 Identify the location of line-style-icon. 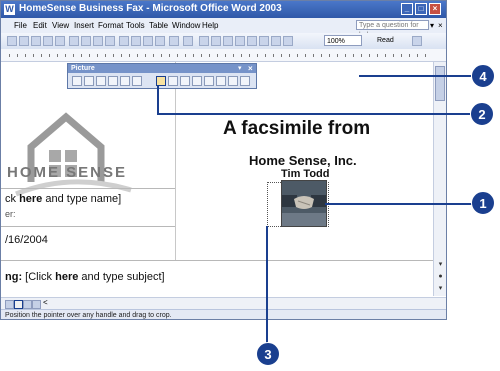
(185, 81).